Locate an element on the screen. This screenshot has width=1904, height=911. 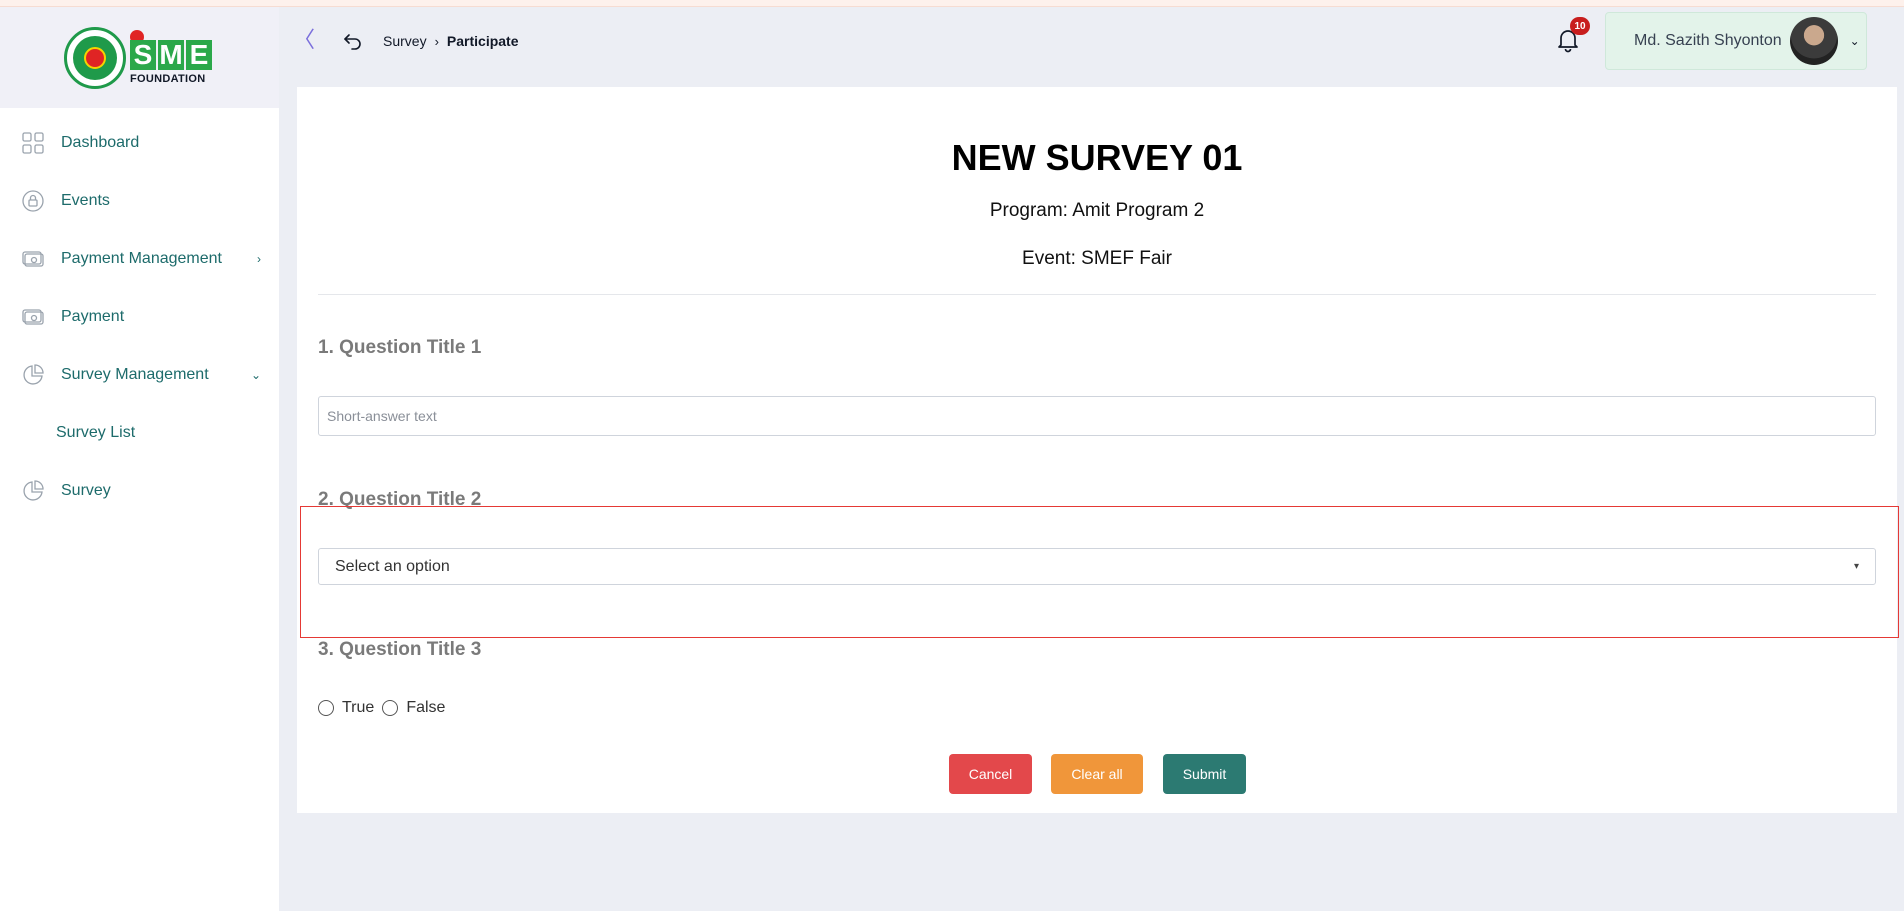
breadcrumb: Survey › Participate is located at coordinates (451, 41).